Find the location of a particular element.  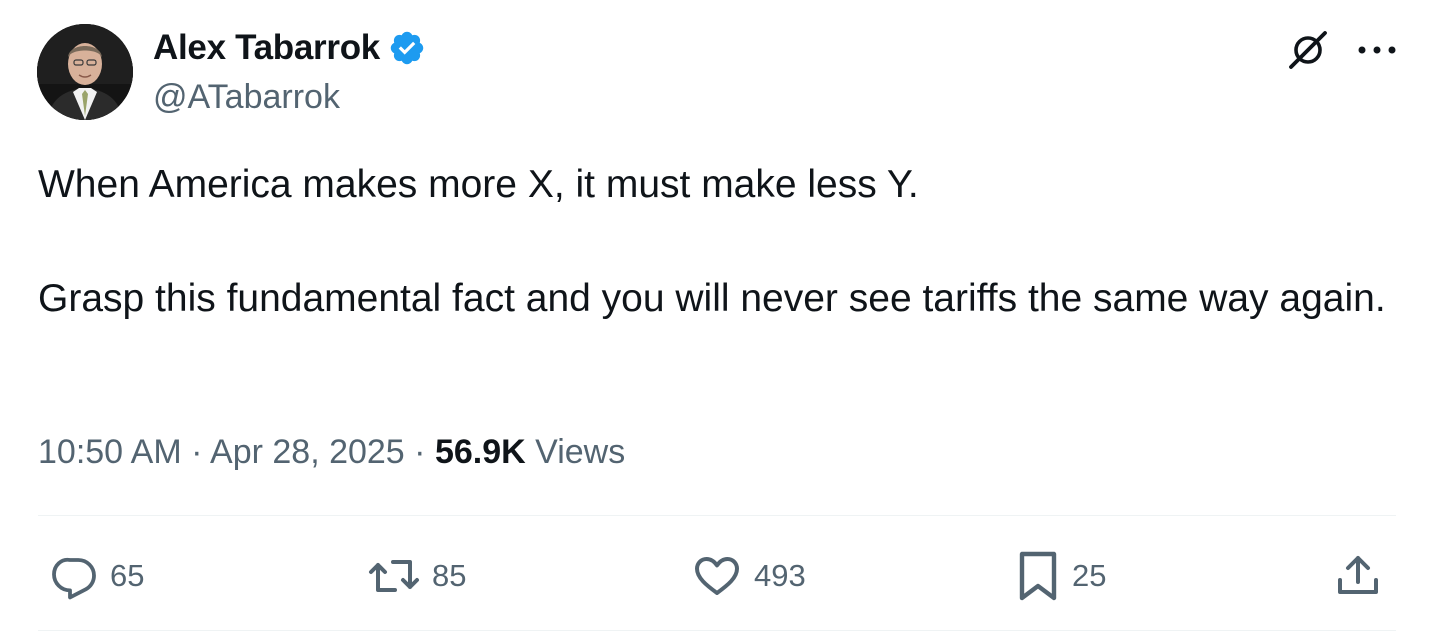

reply-button: 65 is located at coordinates (97, 576).